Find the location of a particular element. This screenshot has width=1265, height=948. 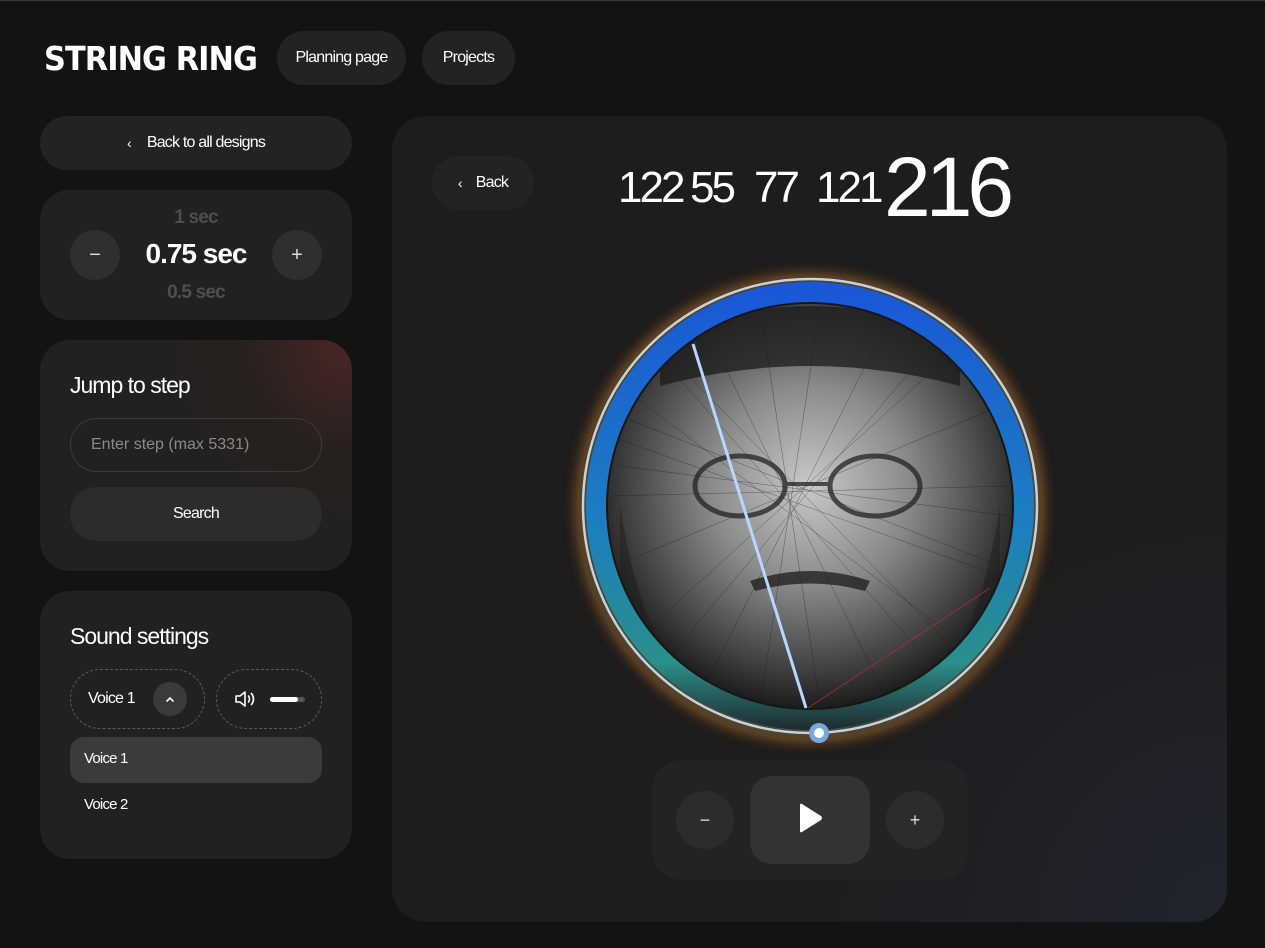

current-step-number: 216 is located at coordinates (949, 187).